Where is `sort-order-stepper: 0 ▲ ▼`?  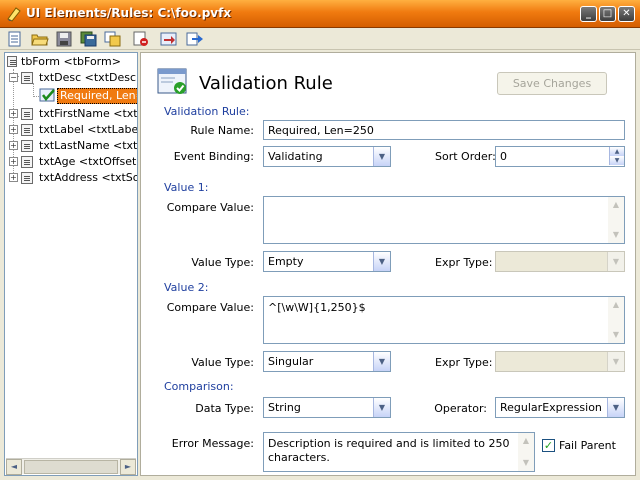
sort-order-stepper: 0 ▲ ▼ is located at coordinates (560, 156).